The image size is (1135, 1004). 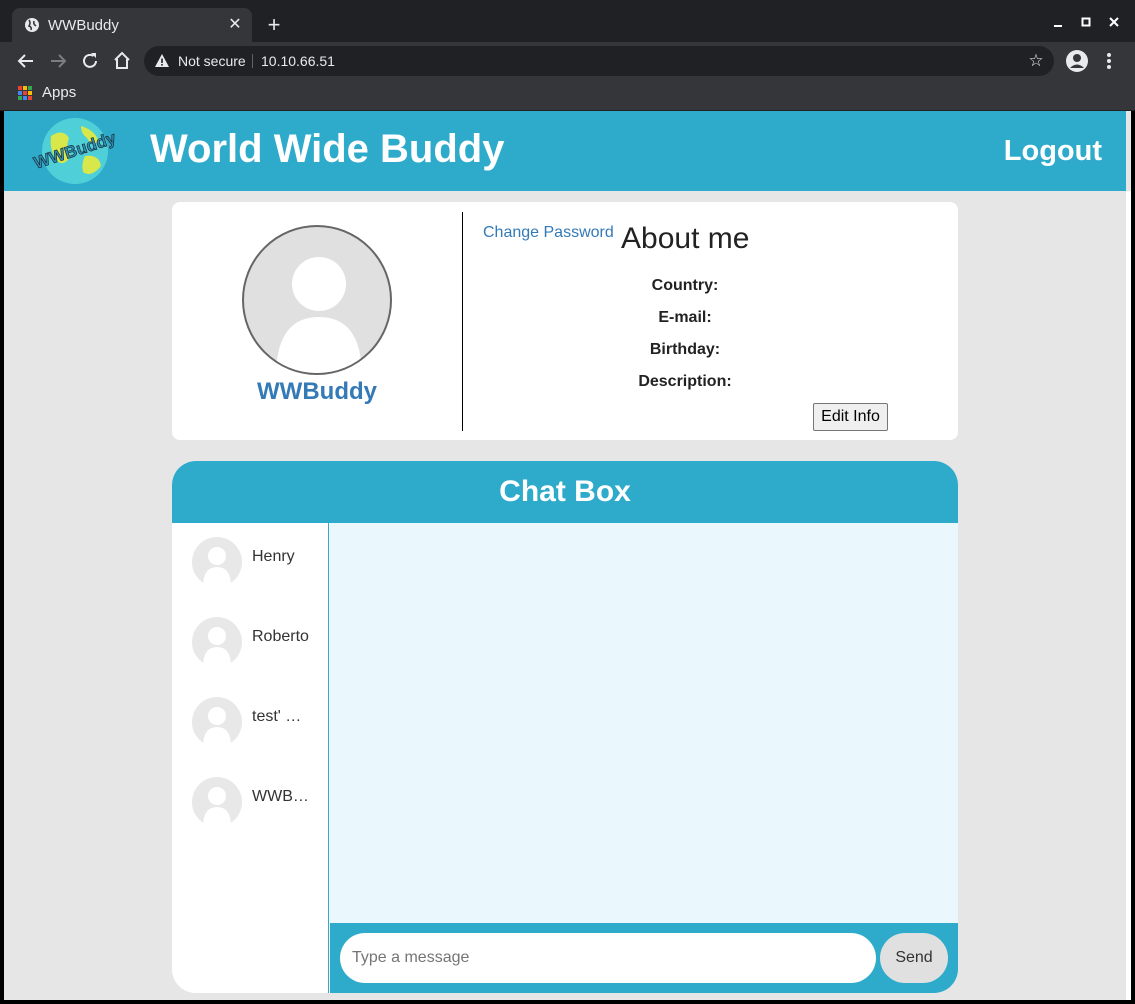 I want to click on profile-icon, so click(x=1077, y=61).